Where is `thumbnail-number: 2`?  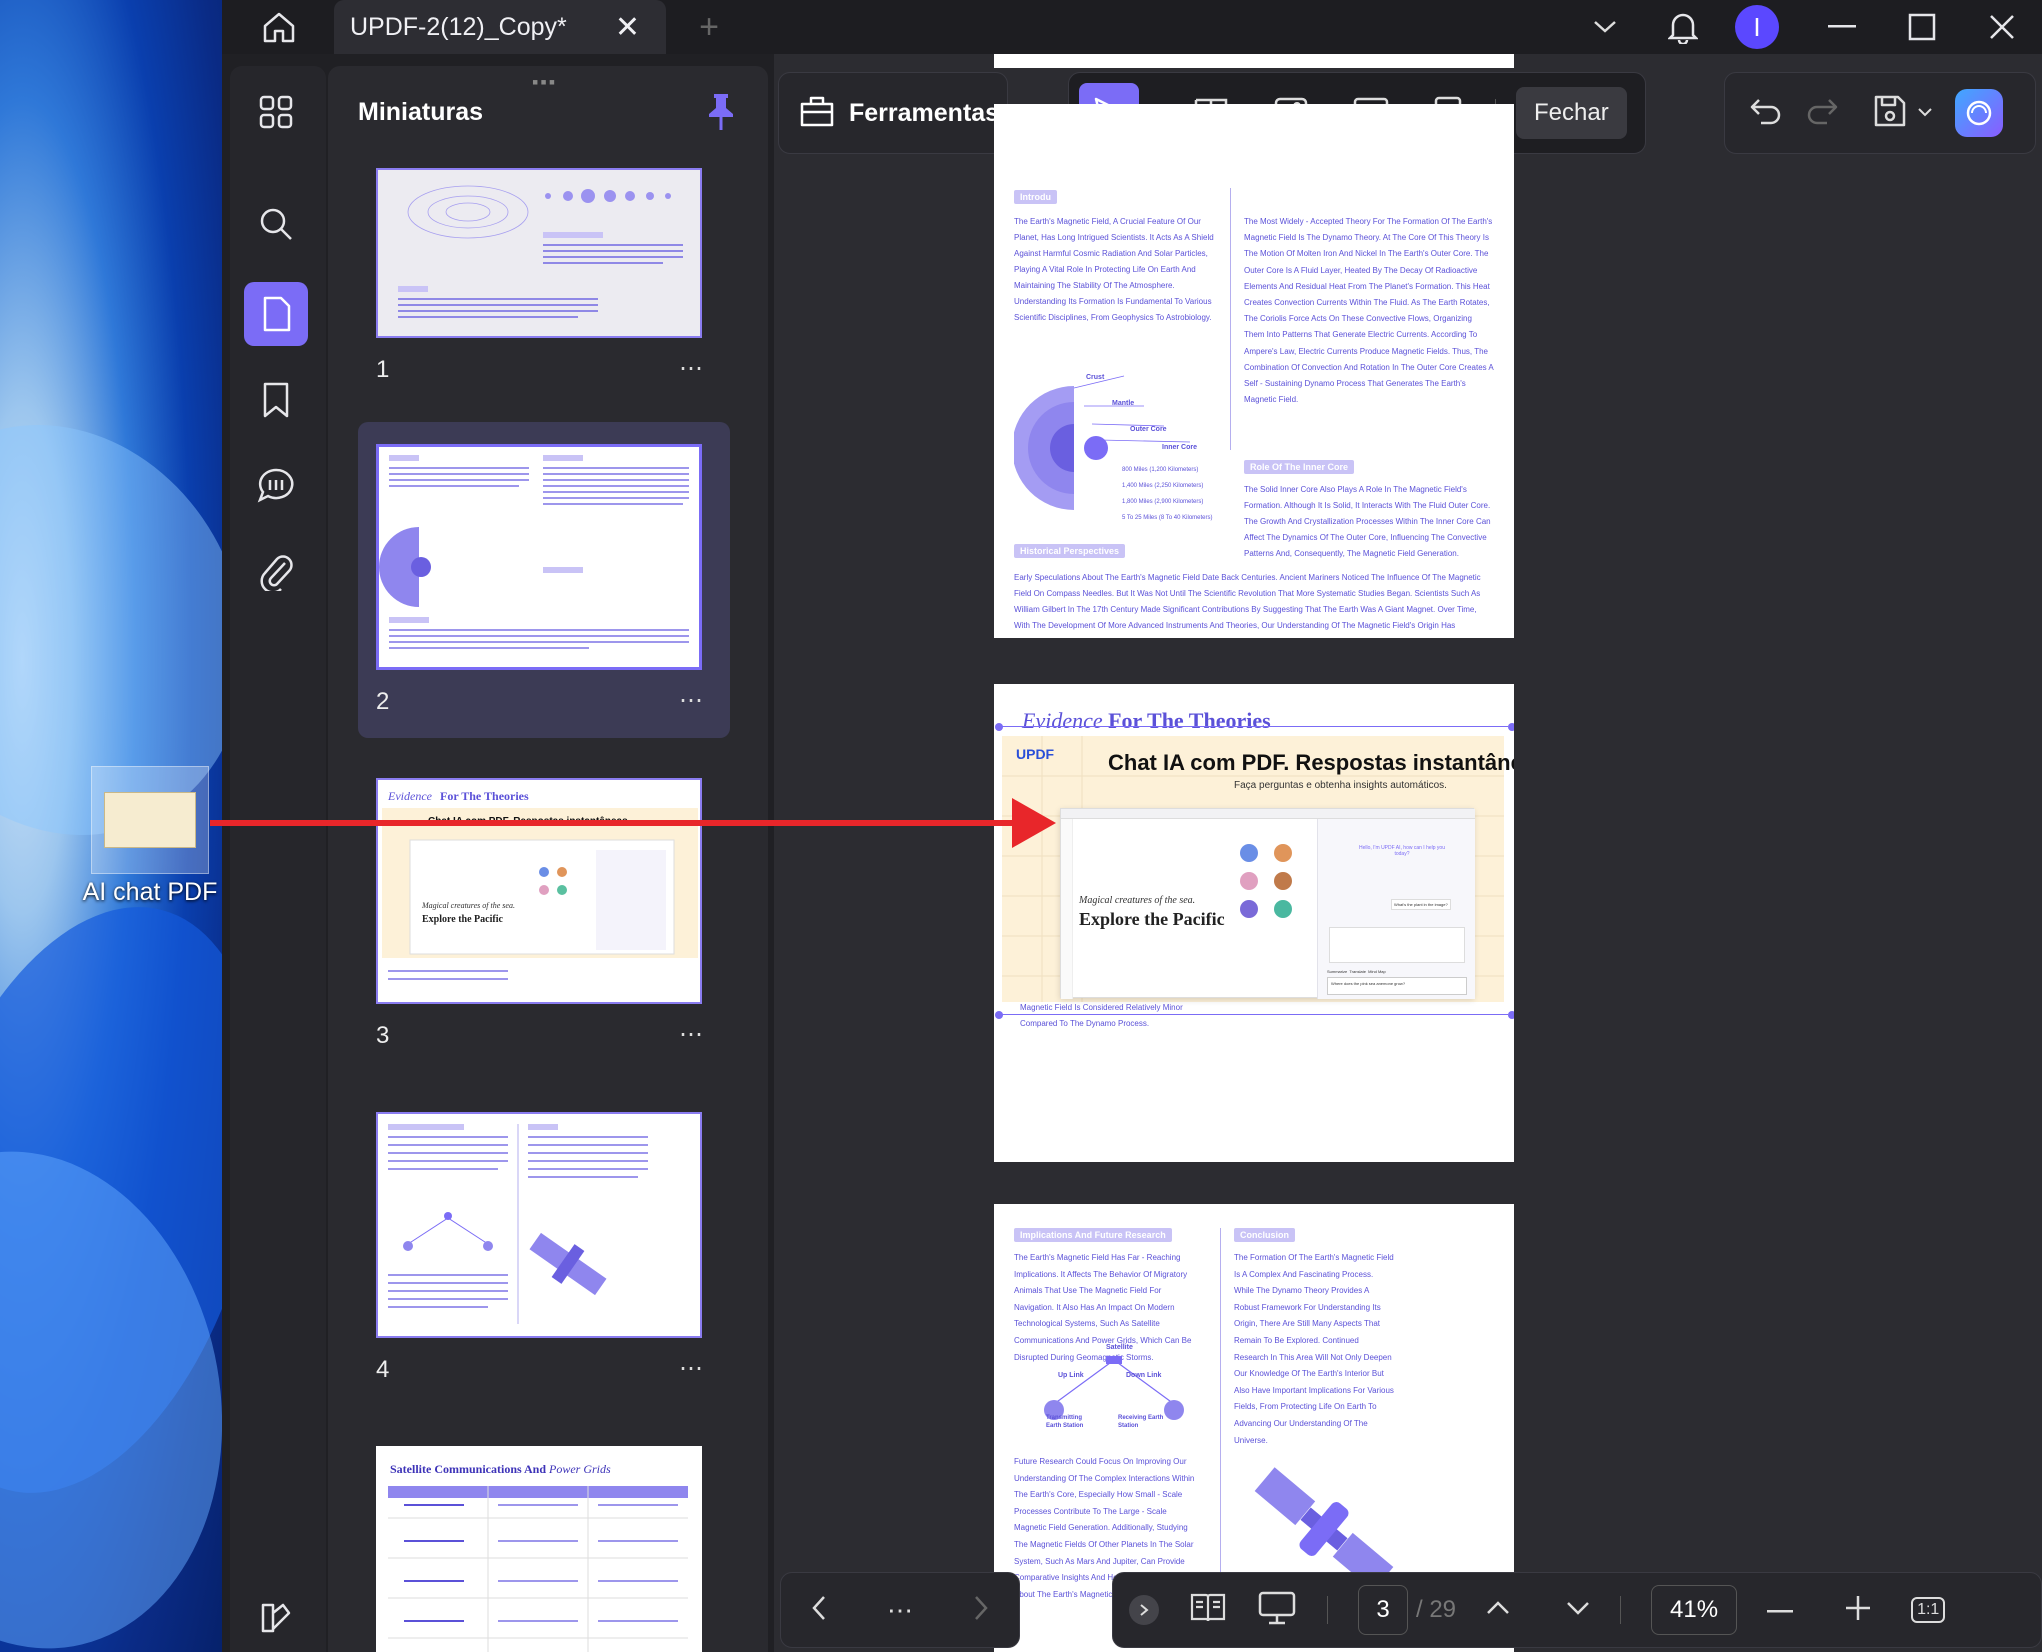 thumbnail-number: 2 is located at coordinates (383, 701).